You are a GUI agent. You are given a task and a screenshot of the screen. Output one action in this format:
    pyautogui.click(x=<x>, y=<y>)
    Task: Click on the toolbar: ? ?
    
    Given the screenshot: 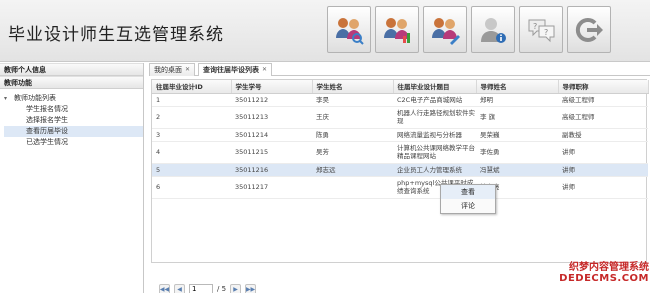 What is the action you would take?
    pyautogui.click(x=486, y=31)
    